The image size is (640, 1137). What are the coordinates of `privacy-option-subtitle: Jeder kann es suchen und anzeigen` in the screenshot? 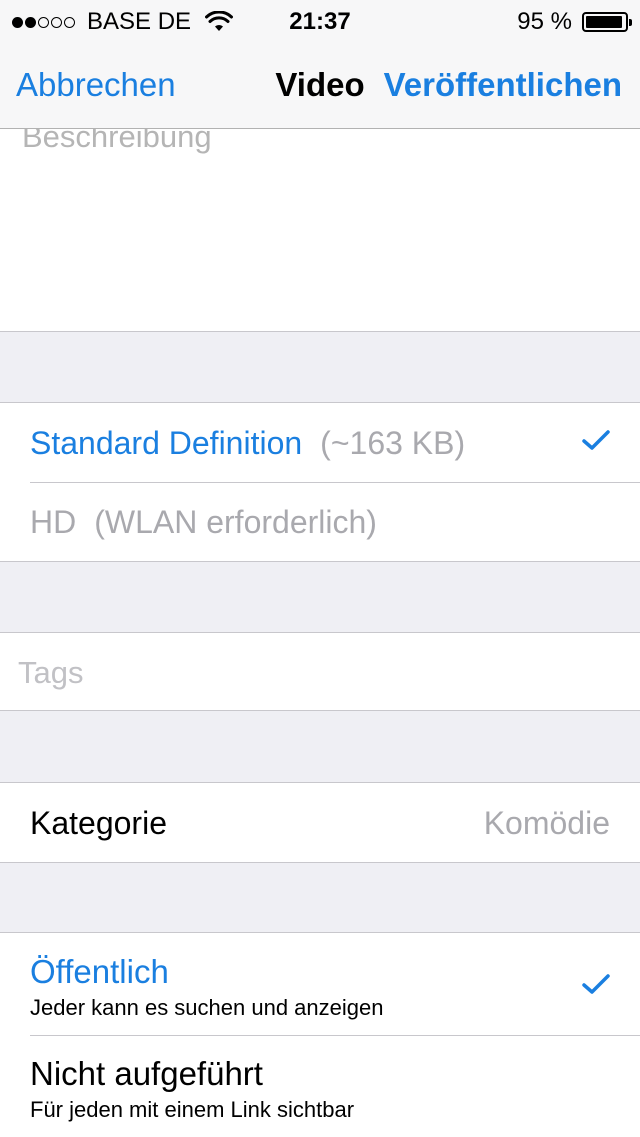 It's located at (207, 1007).